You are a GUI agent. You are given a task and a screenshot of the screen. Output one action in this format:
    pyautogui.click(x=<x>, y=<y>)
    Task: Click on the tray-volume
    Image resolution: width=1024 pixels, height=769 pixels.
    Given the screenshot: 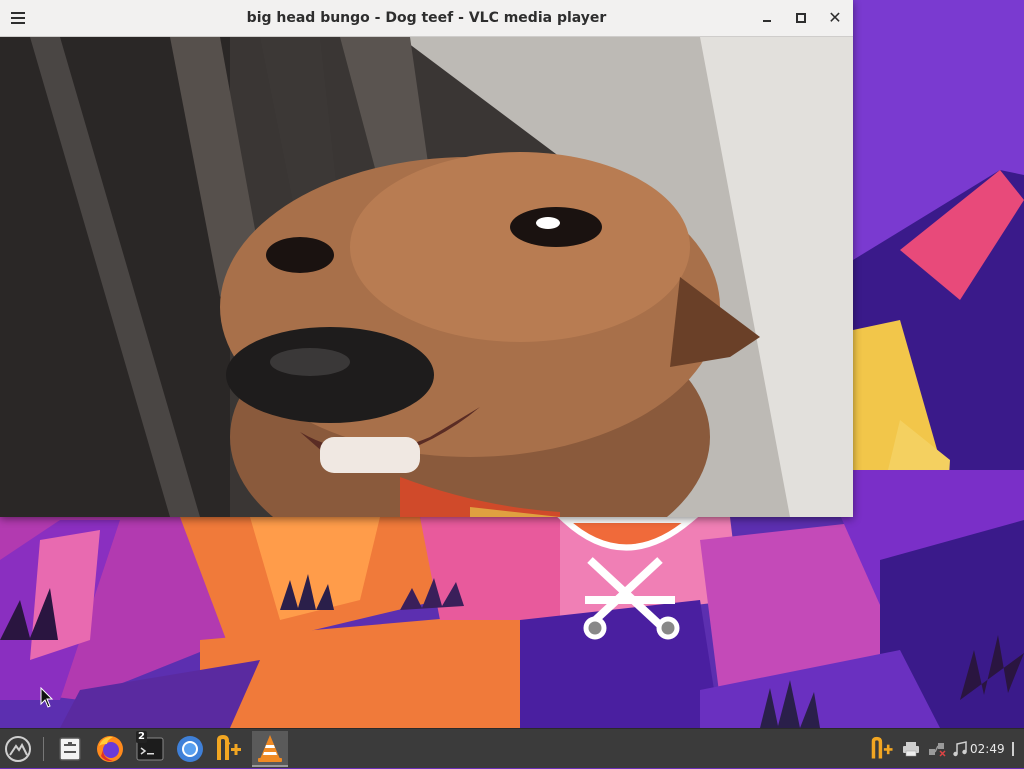 What is the action you would take?
    pyautogui.click(x=960, y=749)
    